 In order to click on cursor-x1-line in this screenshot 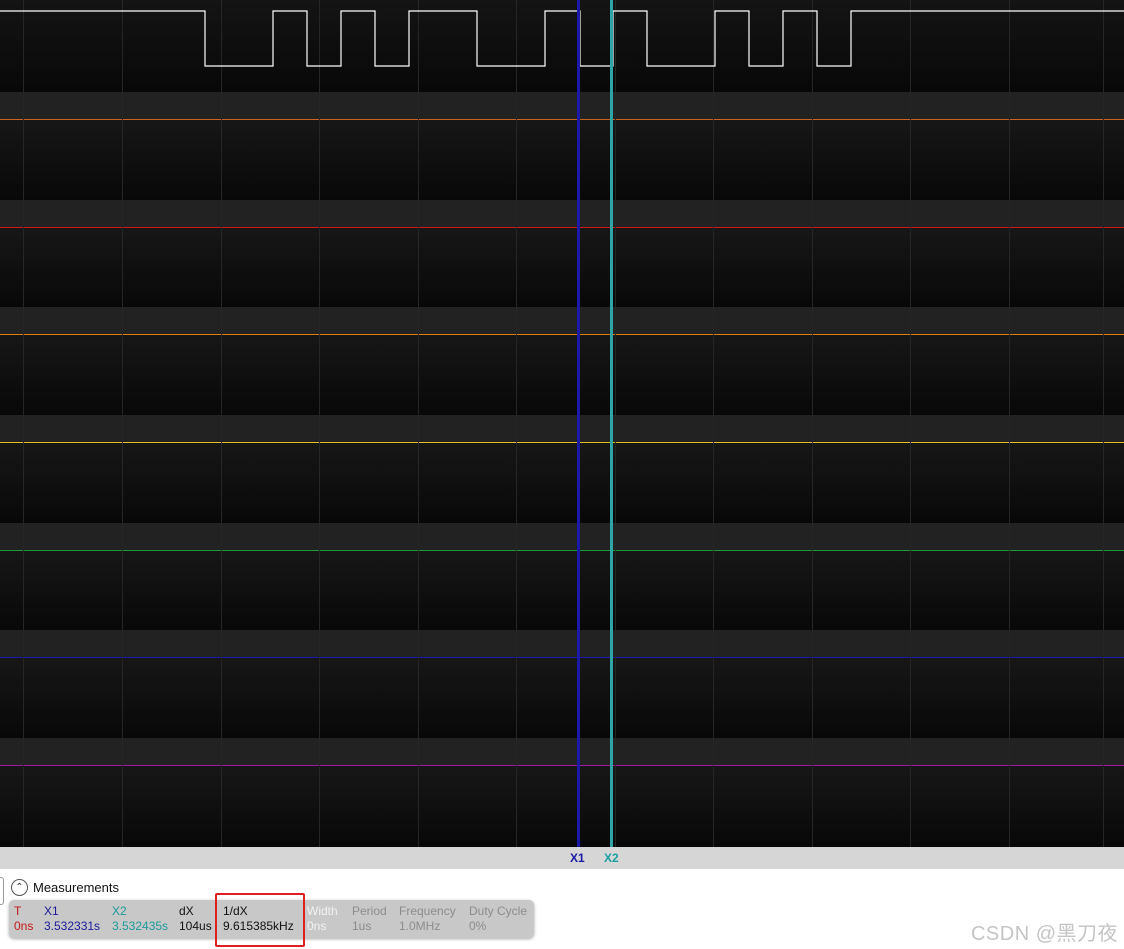, I will do `click(578, 423)`.